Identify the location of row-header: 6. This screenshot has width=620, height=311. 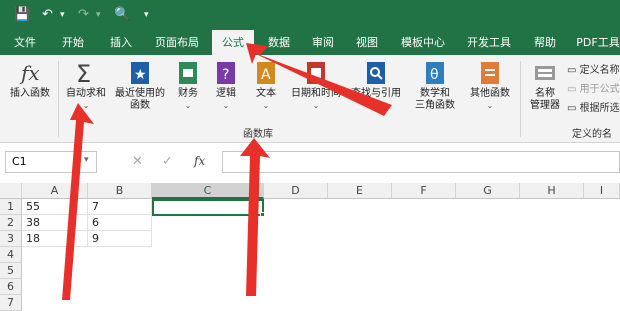
(11, 287).